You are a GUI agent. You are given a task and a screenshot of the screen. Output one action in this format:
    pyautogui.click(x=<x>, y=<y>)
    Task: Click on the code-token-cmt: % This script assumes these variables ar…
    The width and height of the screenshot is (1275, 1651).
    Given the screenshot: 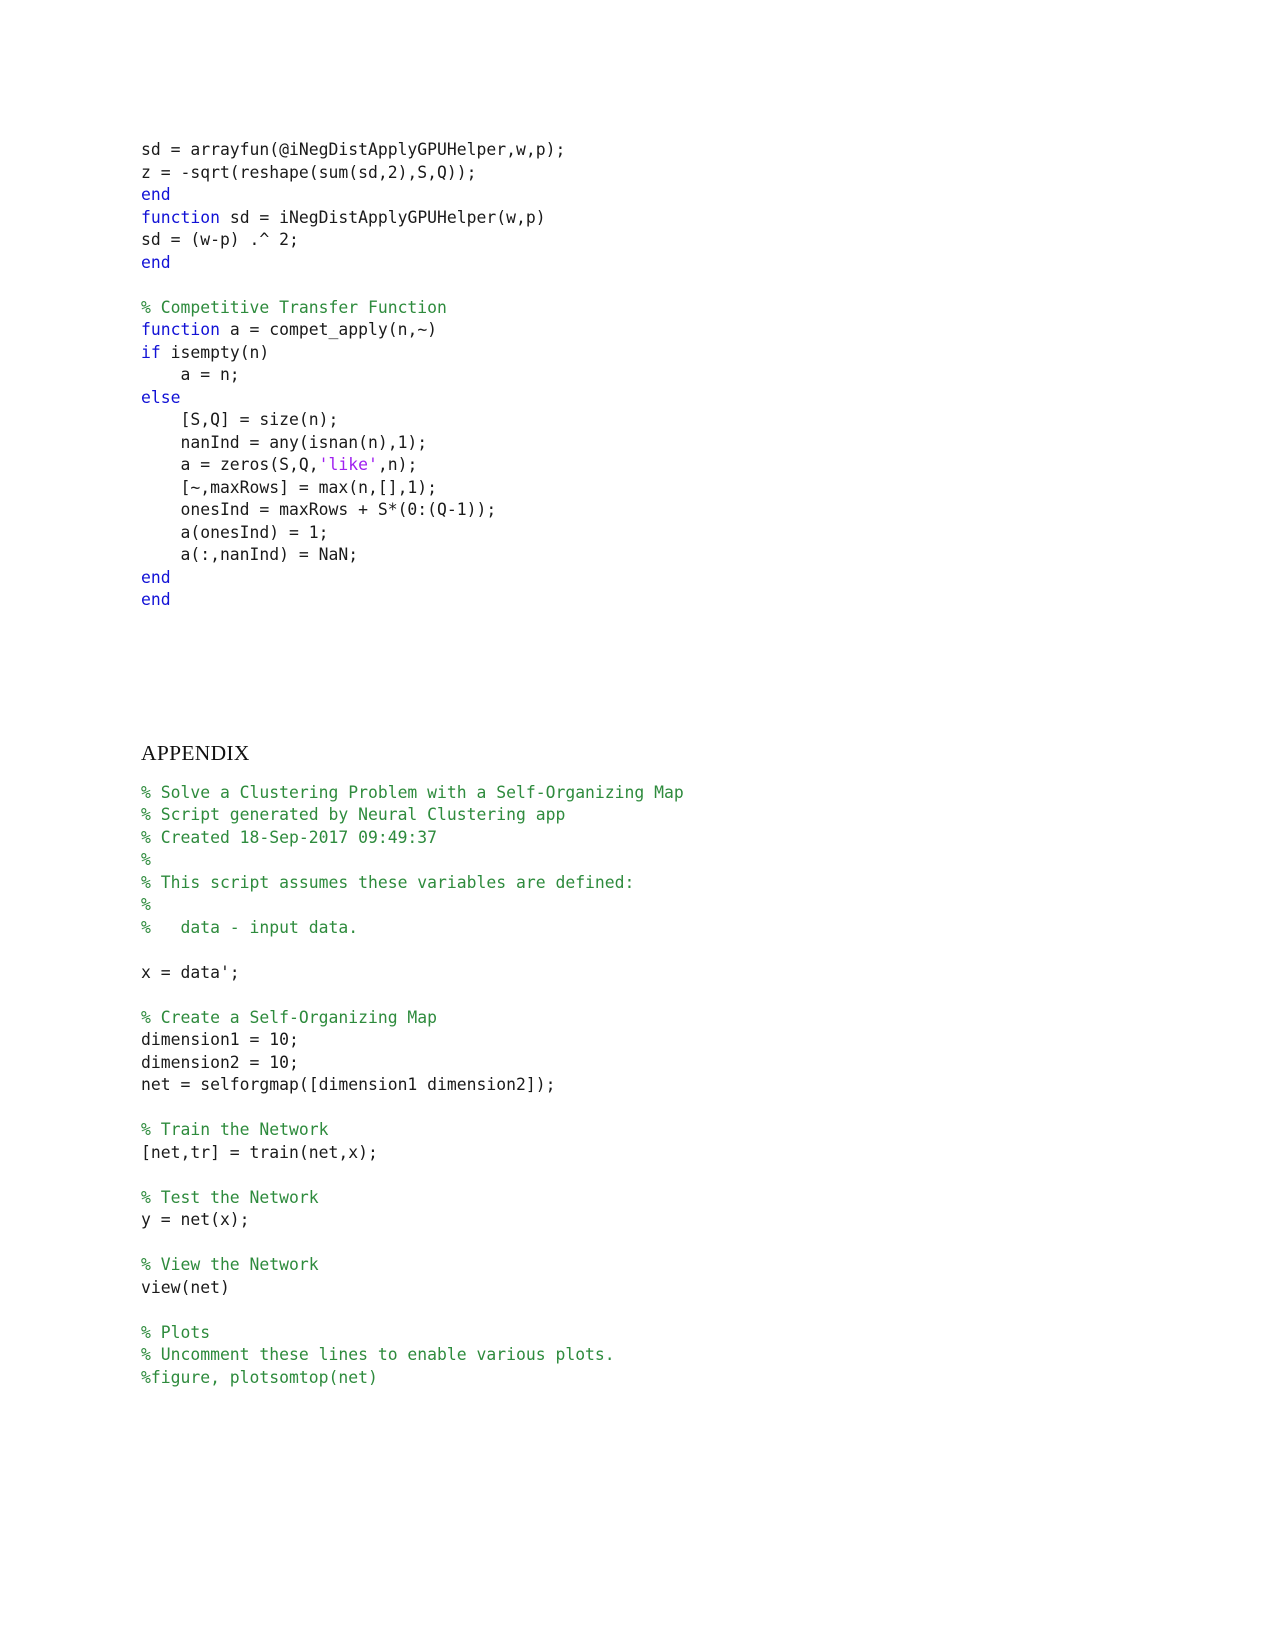 What is the action you would take?
    pyautogui.click(x=388, y=882)
    